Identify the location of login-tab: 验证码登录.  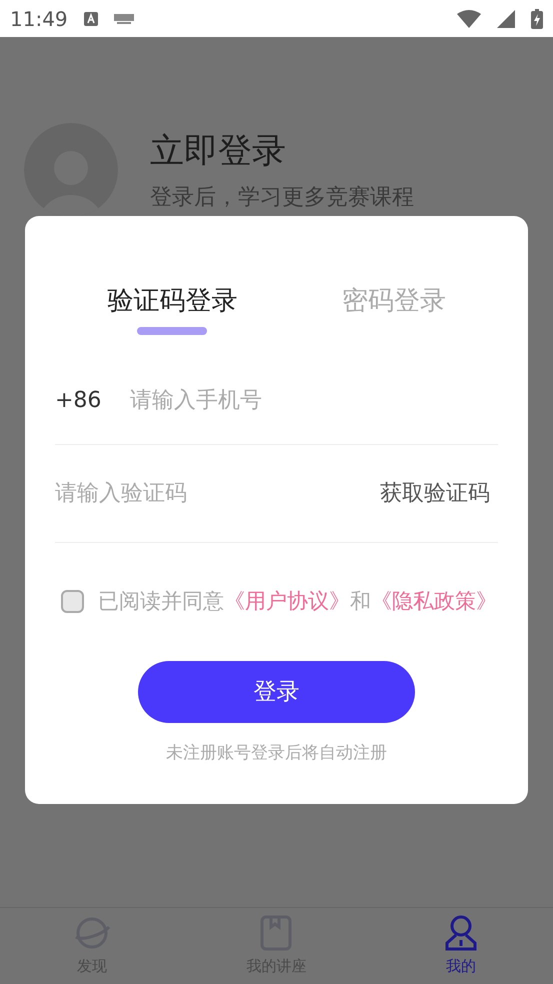
(172, 308).